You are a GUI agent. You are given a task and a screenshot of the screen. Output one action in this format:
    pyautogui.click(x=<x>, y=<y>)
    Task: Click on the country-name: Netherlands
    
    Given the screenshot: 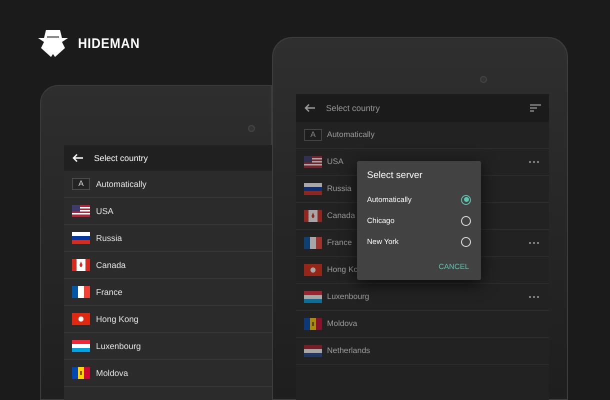 What is the action you would take?
    pyautogui.click(x=348, y=351)
    